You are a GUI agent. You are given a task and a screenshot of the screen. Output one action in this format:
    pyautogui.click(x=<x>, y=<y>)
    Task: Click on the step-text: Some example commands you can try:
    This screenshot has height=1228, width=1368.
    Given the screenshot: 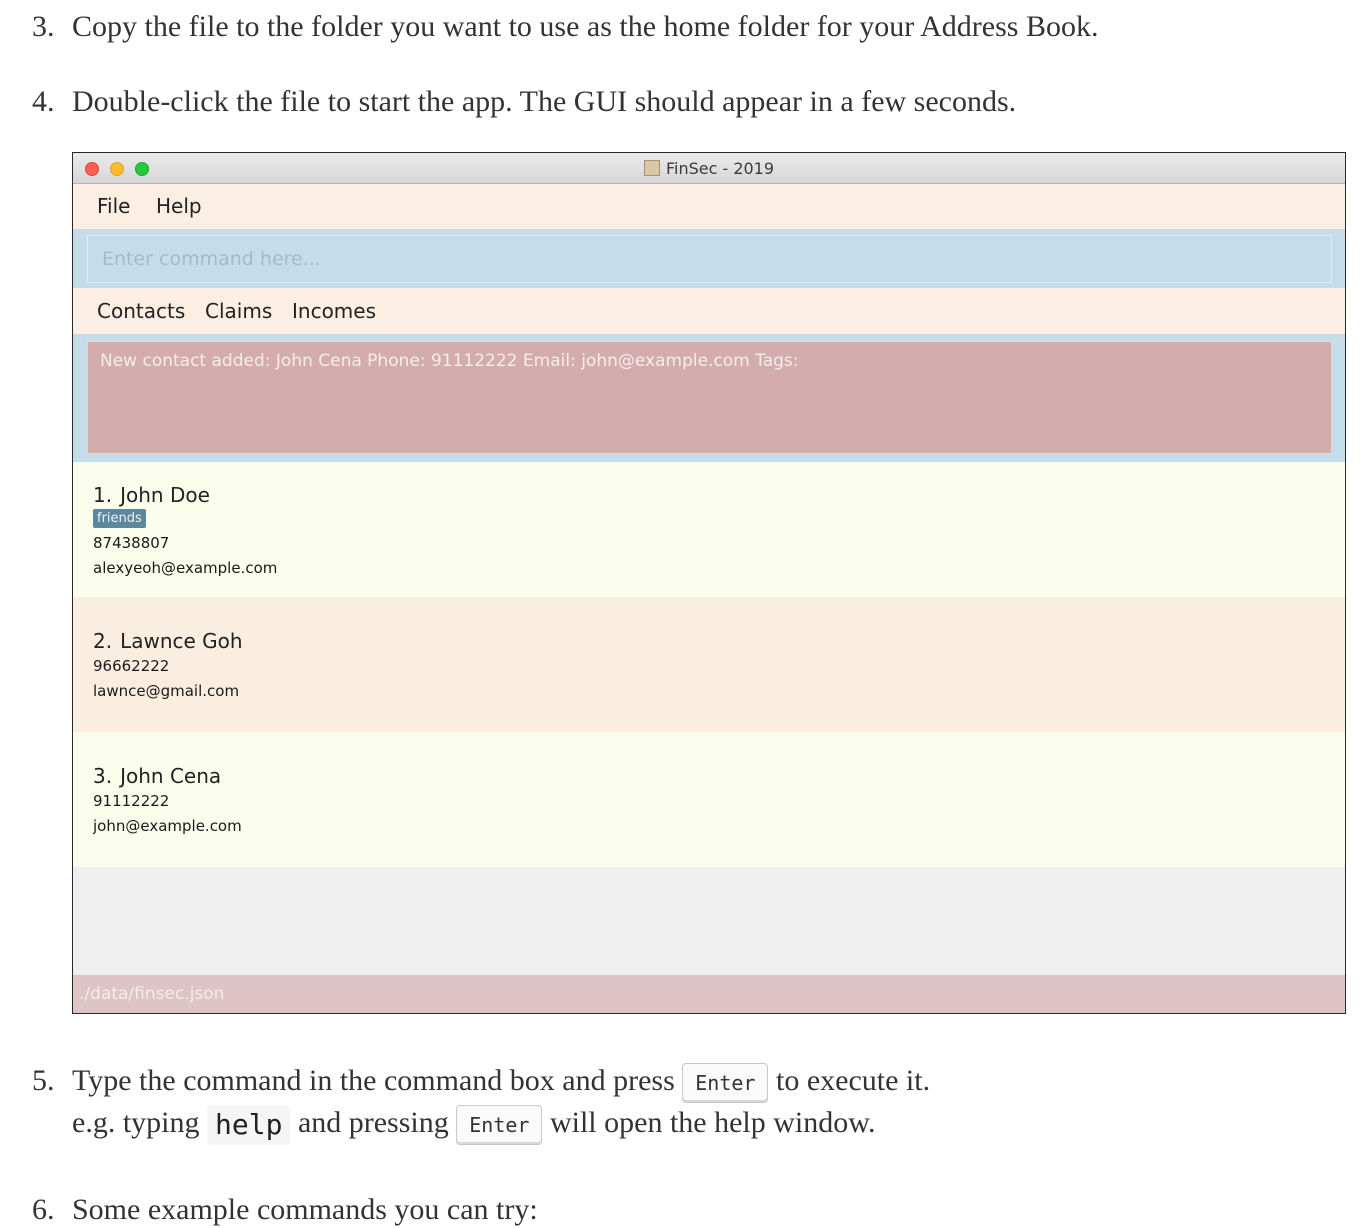 What is the action you would take?
    pyautogui.click(x=305, y=1209)
    